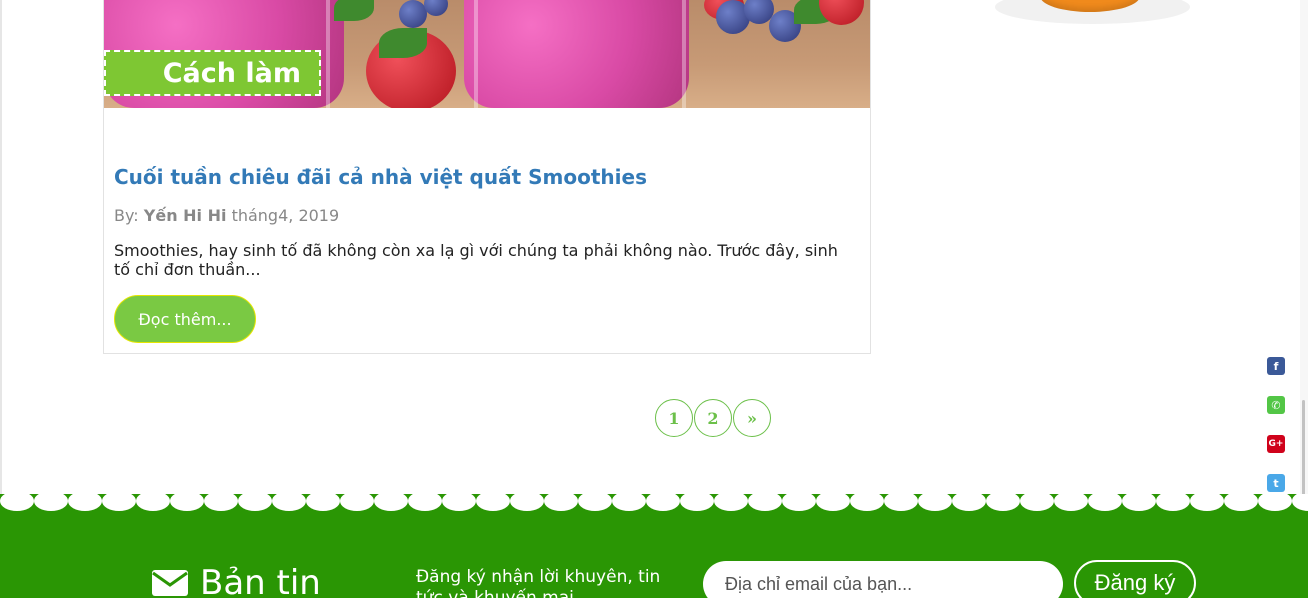 This screenshot has height=609, width=1308. I want to click on phone-icon: ✆, so click(1276, 405).